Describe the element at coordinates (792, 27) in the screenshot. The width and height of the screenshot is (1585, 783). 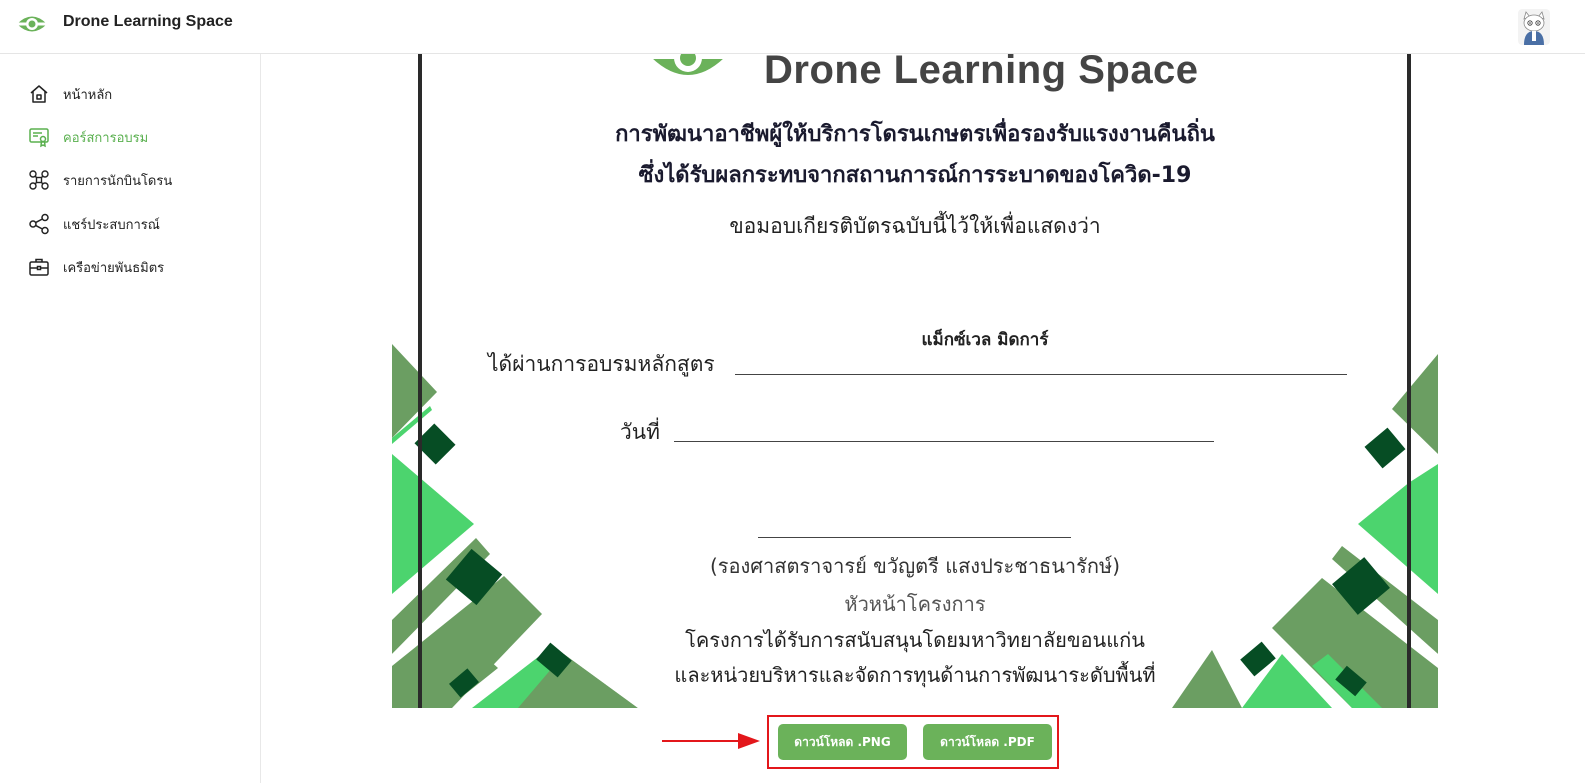
I see `top-bar: Drone Learning Space` at that location.